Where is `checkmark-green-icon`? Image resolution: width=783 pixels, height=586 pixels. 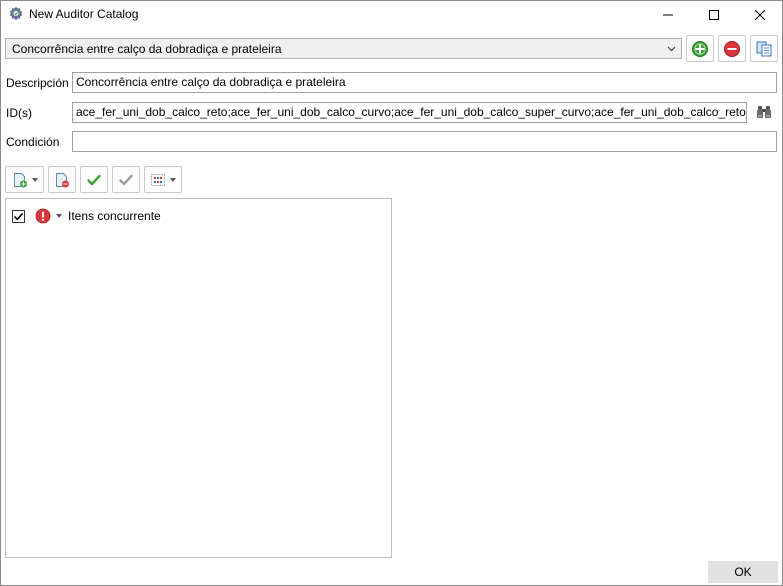 checkmark-green-icon is located at coordinates (94, 179).